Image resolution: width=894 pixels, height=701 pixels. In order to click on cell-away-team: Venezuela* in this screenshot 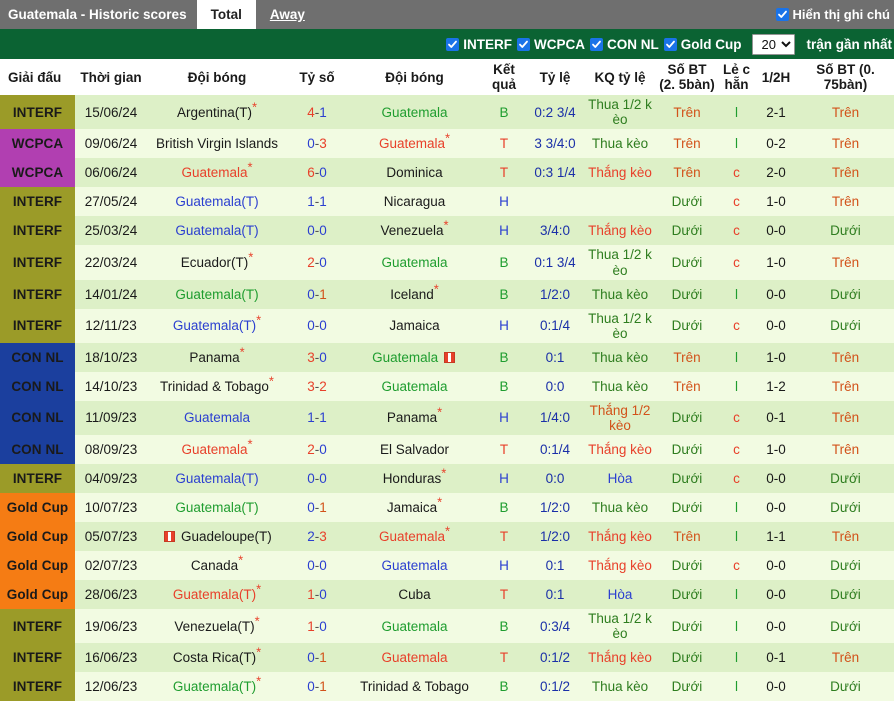, I will do `click(414, 231)`.